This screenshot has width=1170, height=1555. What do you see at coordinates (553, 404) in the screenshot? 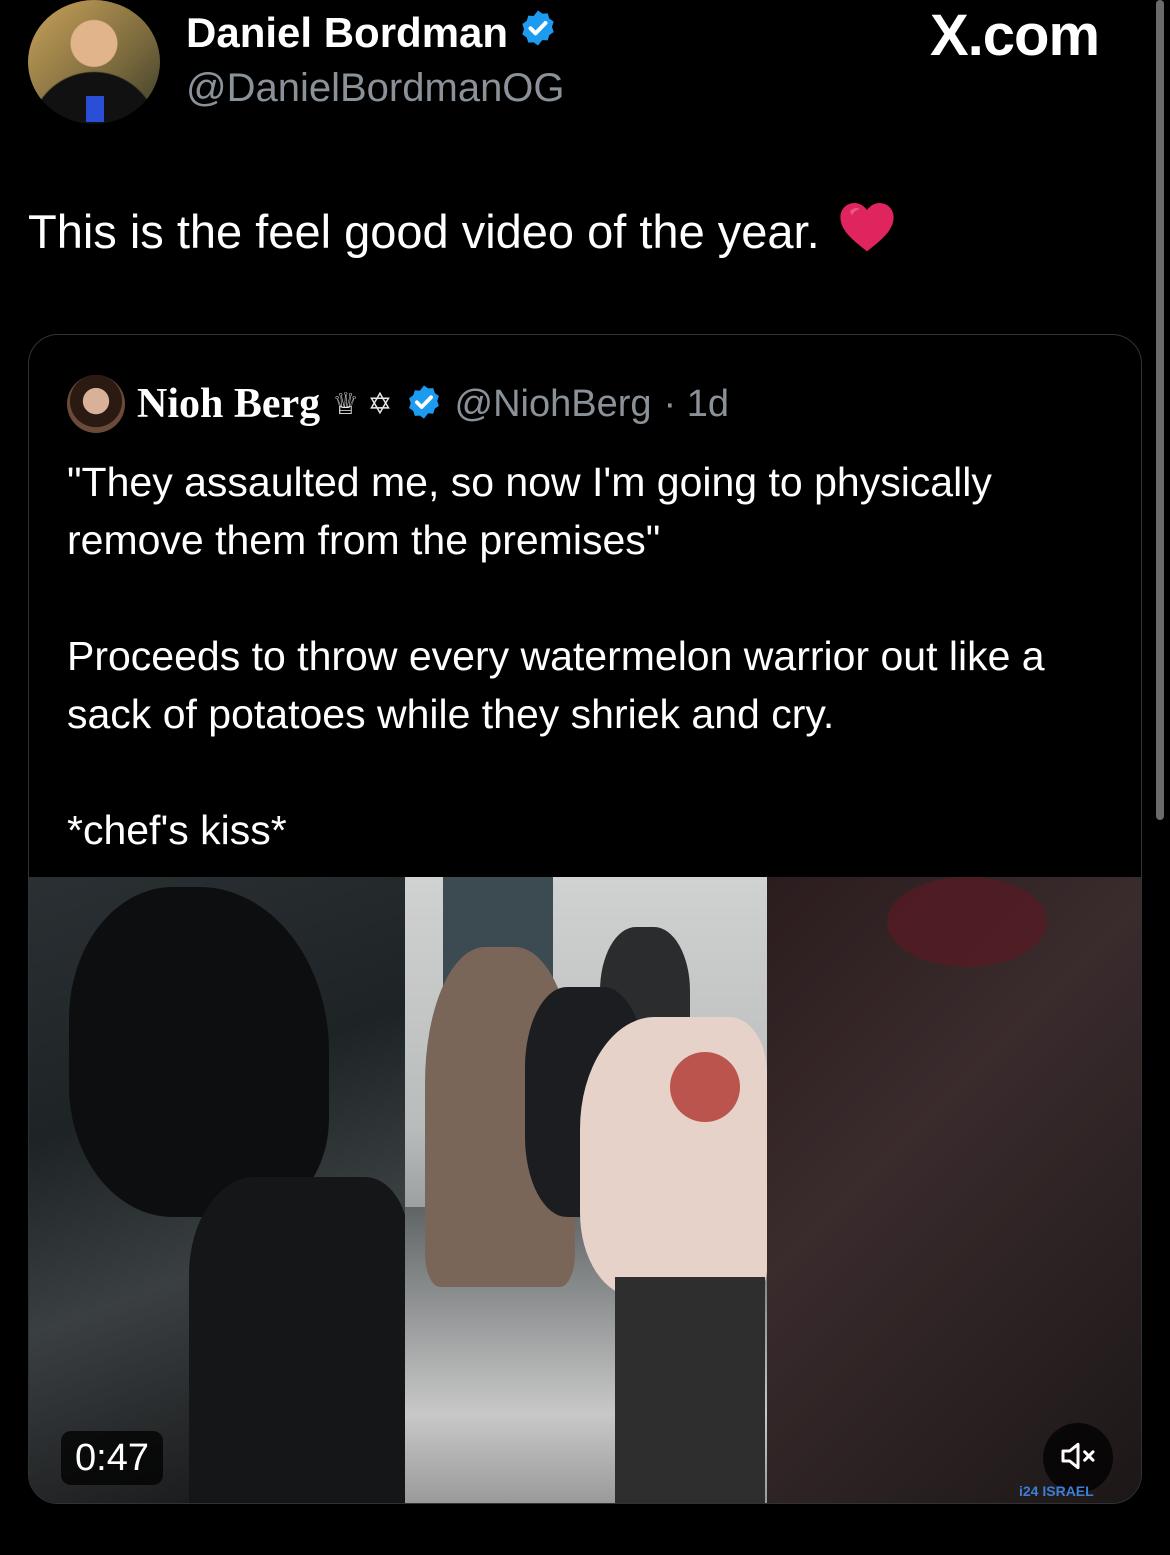
I see `quoted-author-handle: @NiohBerg` at bounding box center [553, 404].